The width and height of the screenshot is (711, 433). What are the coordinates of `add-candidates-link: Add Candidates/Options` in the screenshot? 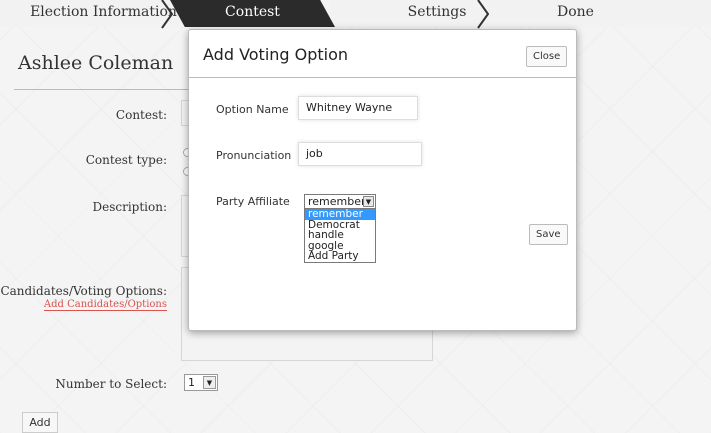 It's located at (105, 305).